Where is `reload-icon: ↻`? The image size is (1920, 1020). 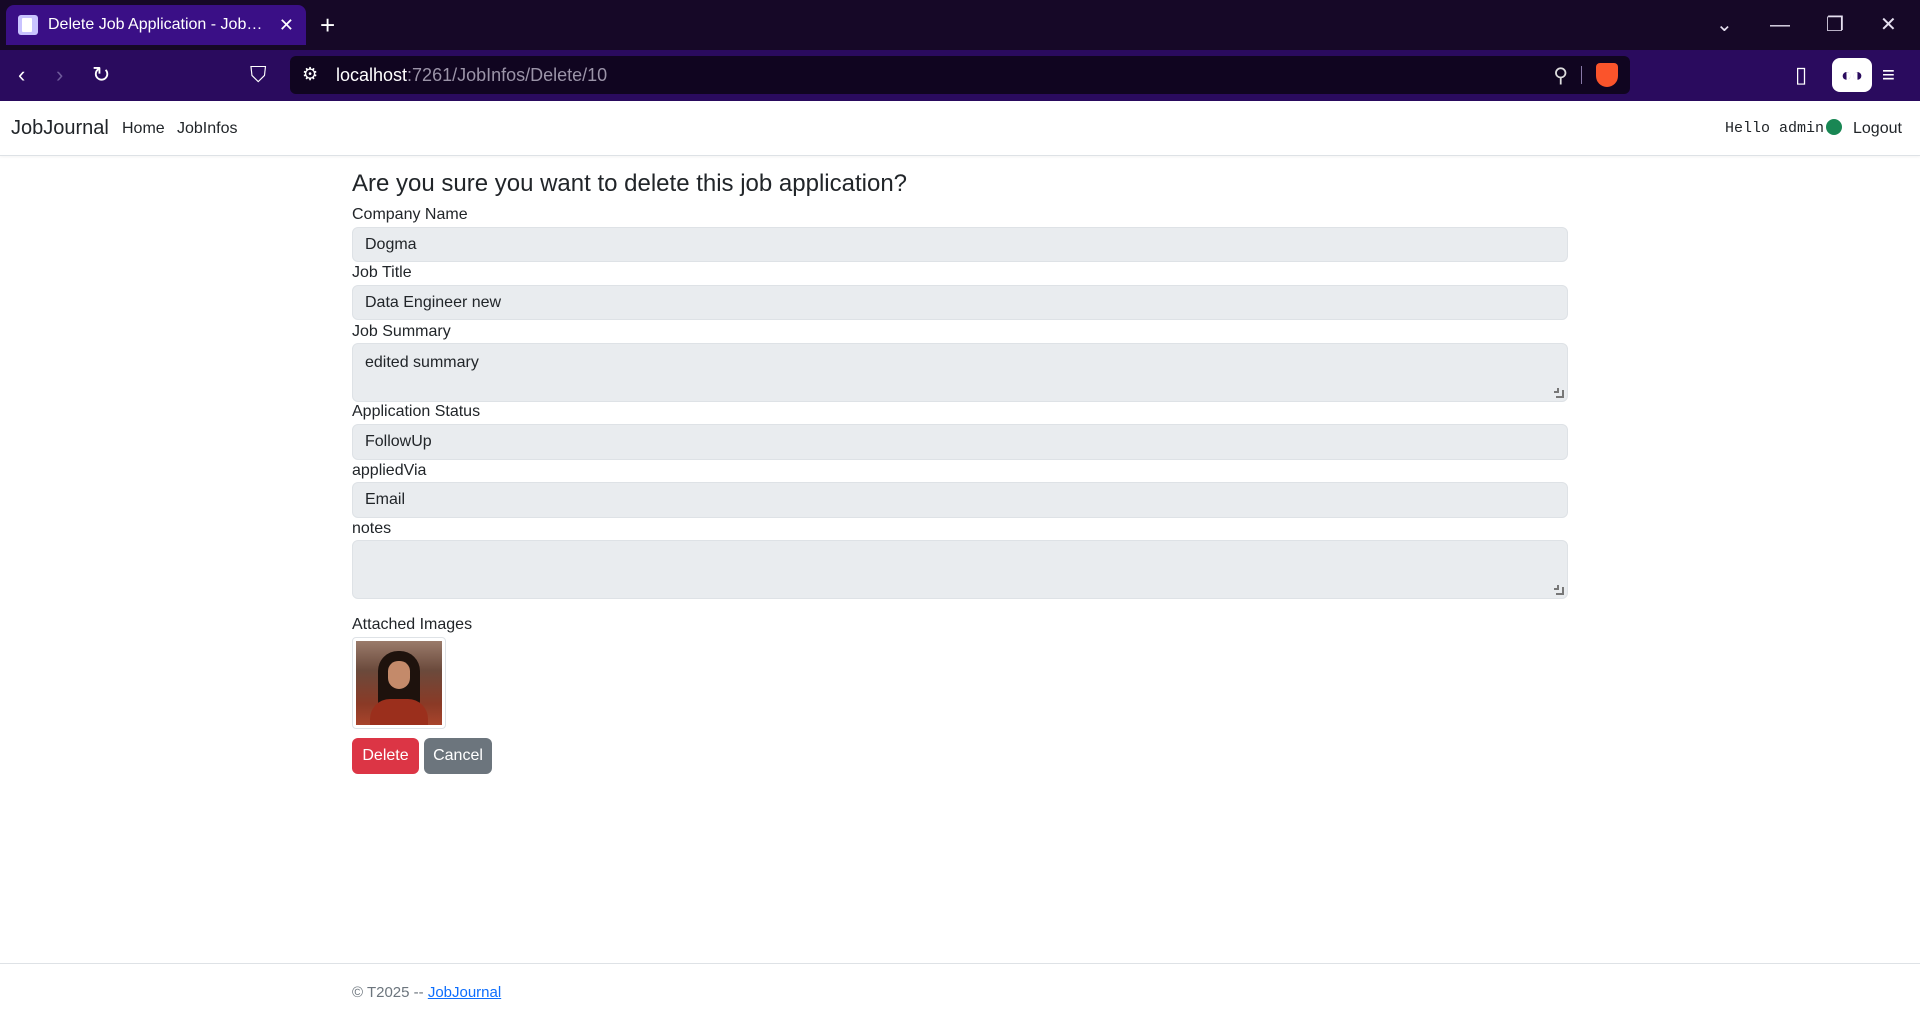 reload-icon: ↻ is located at coordinates (101, 75).